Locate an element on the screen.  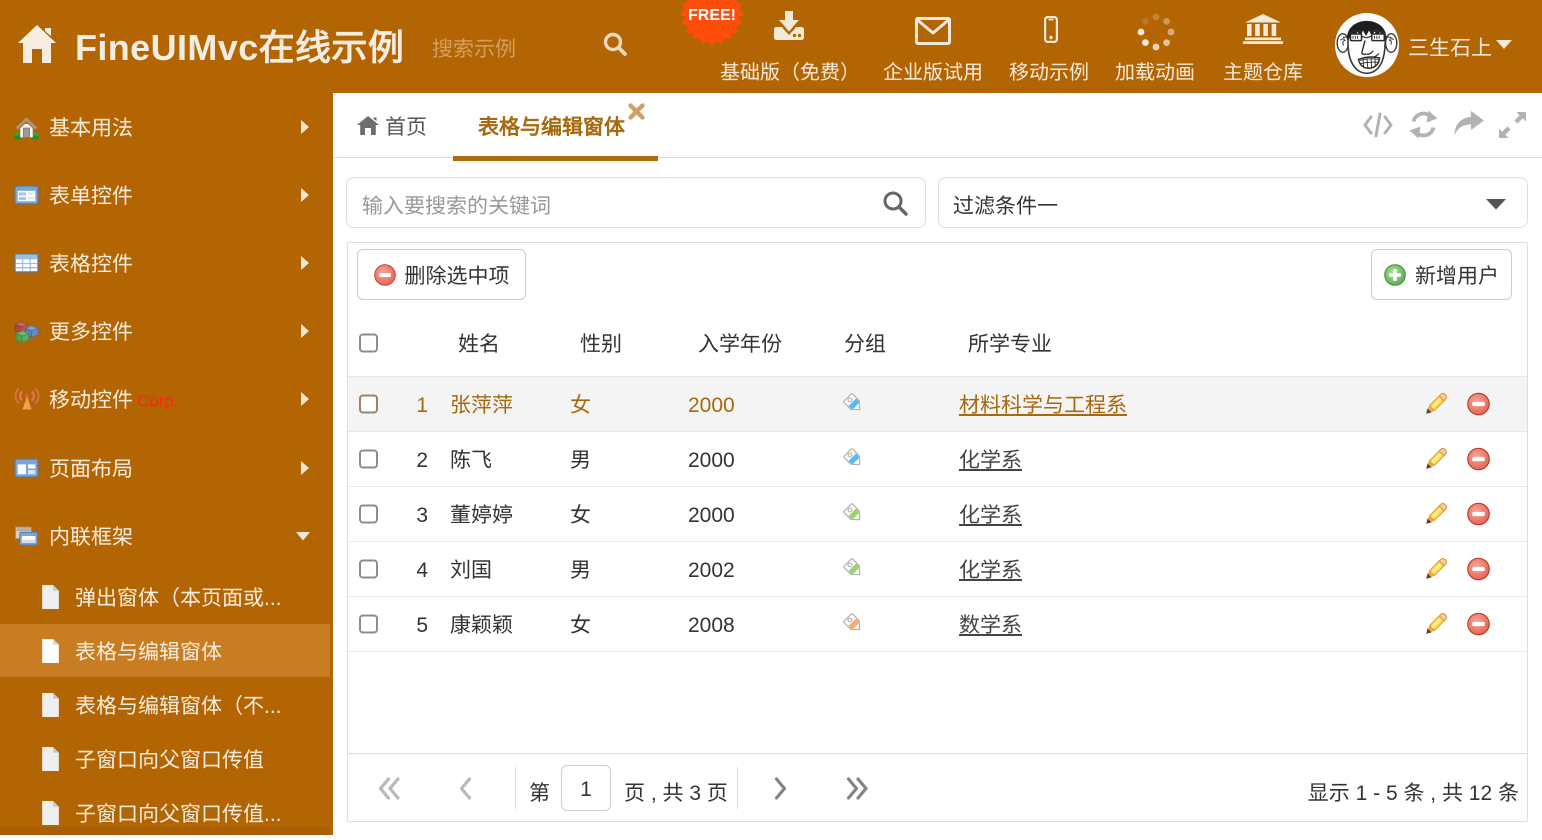
svg-text: FREE! is located at coordinates (712, 15).